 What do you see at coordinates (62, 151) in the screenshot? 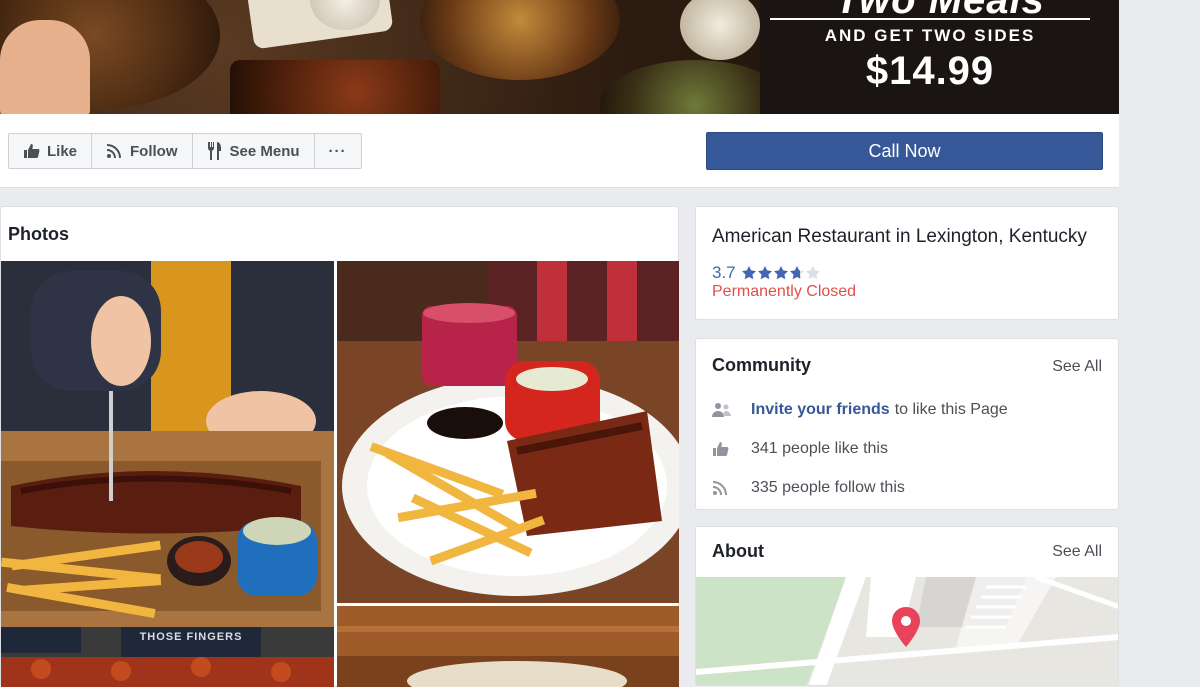
I see `like-label: Like` at bounding box center [62, 151].